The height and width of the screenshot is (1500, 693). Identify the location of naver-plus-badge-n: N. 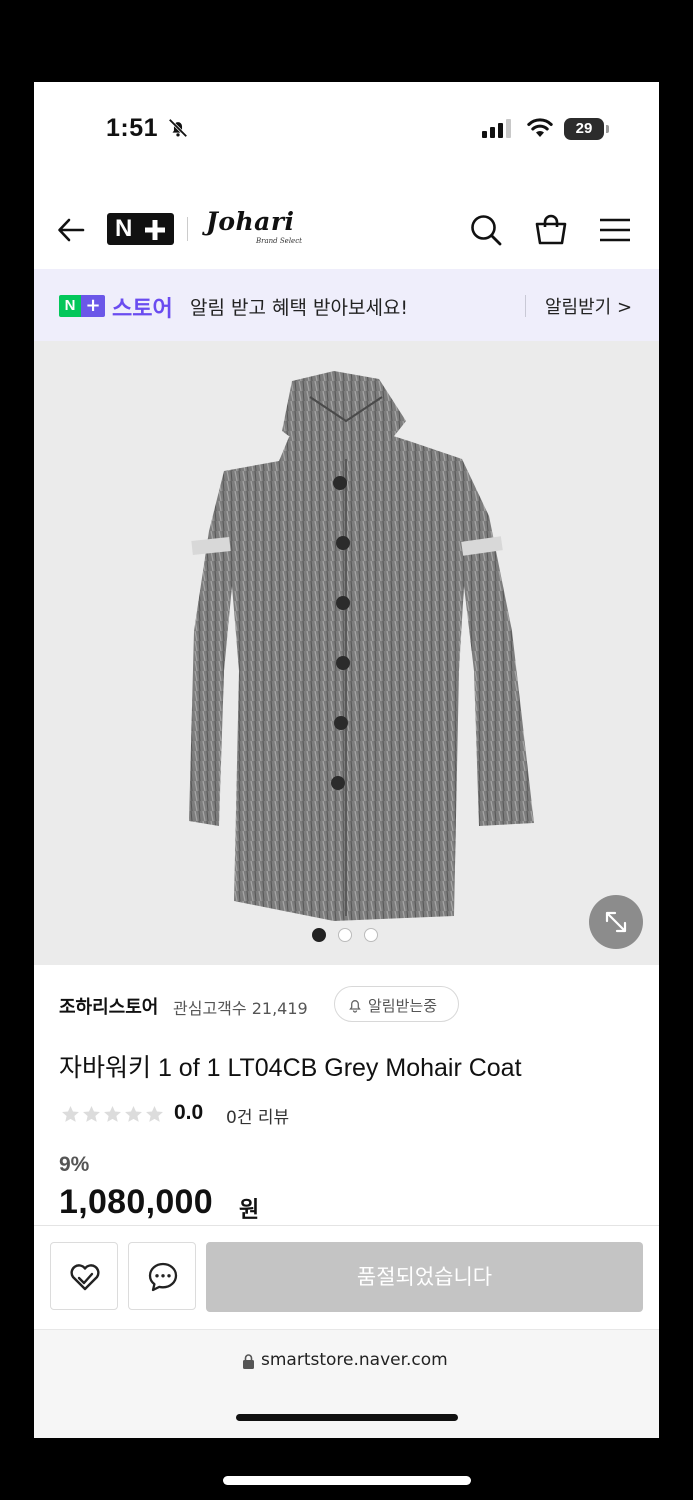
(70, 306).